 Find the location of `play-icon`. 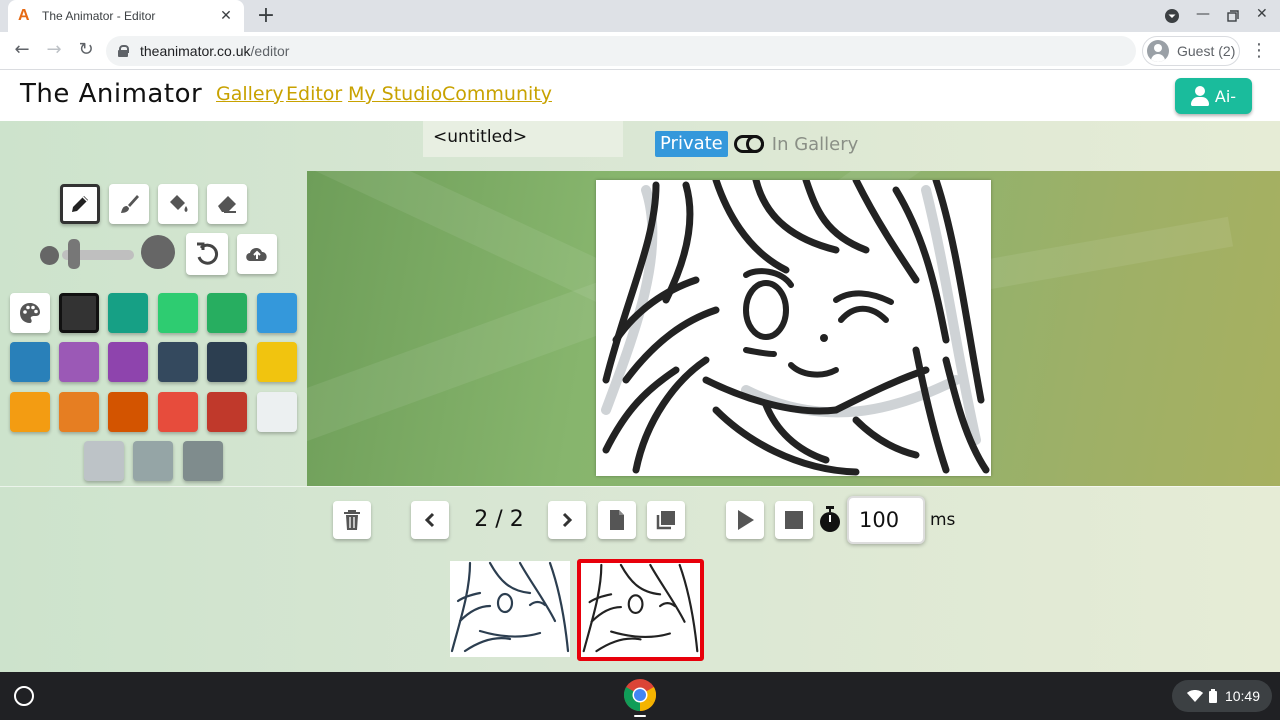

play-icon is located at coordinates (746, 520).